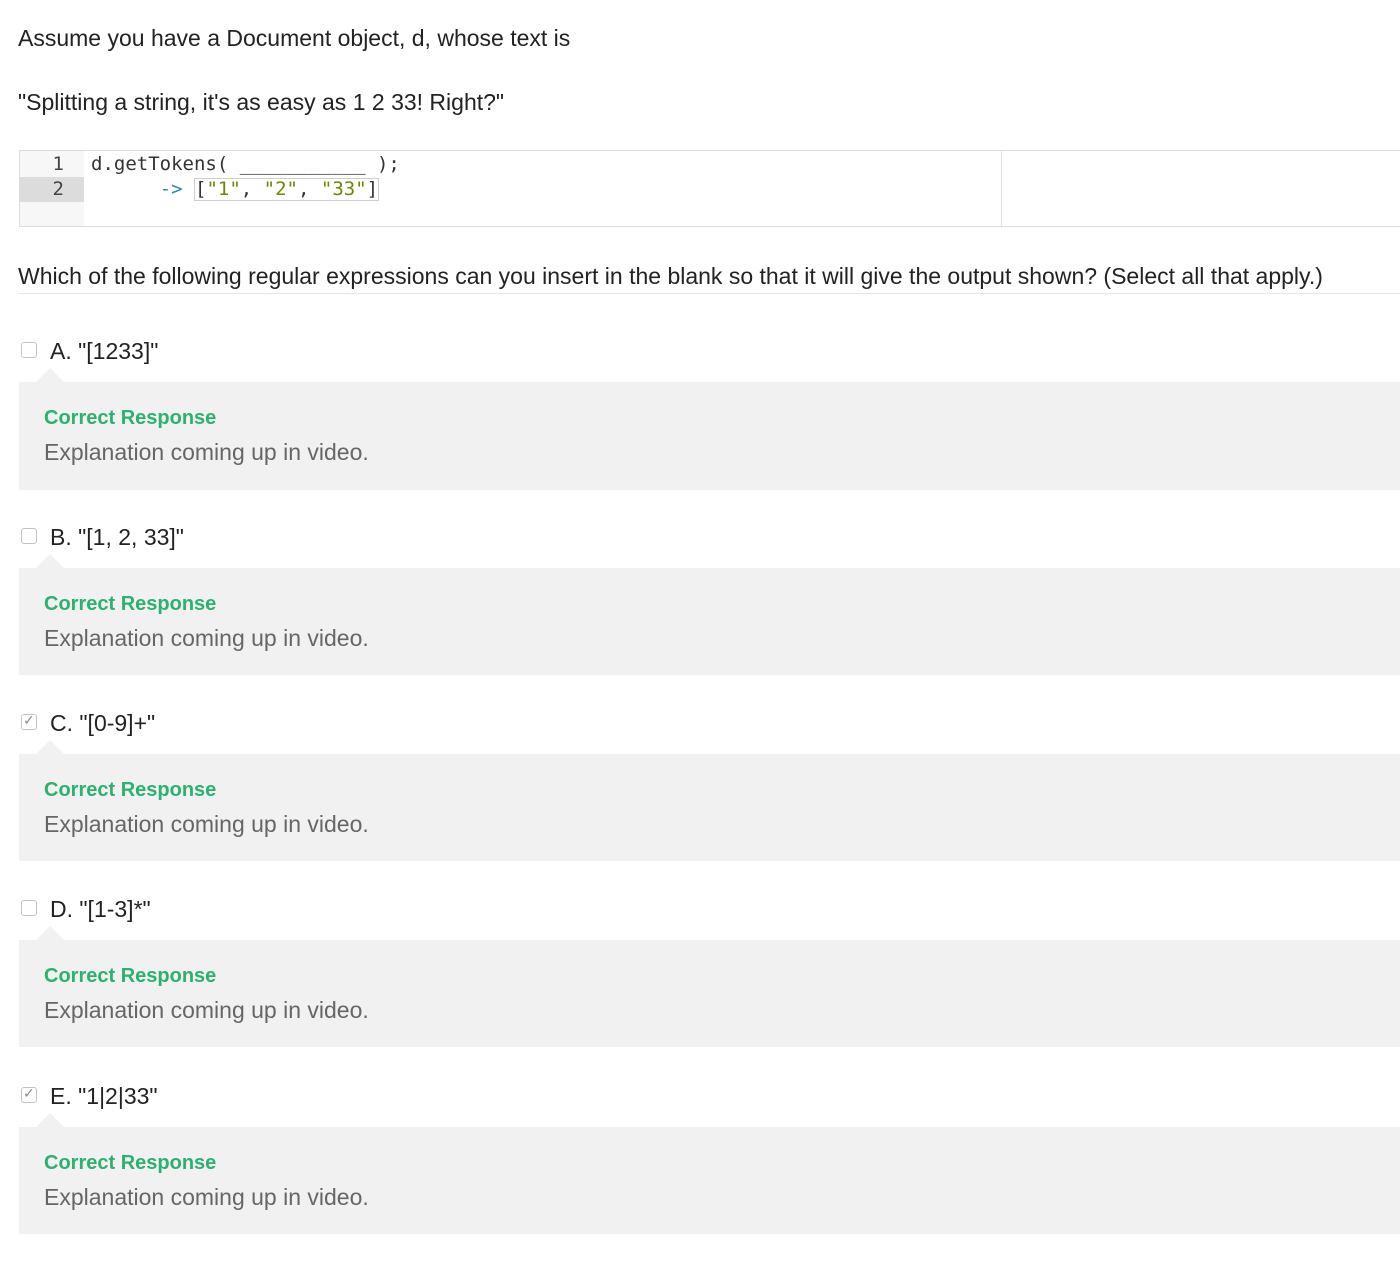  I want to click on option-label: A. "[1233]", so click(104, 351).